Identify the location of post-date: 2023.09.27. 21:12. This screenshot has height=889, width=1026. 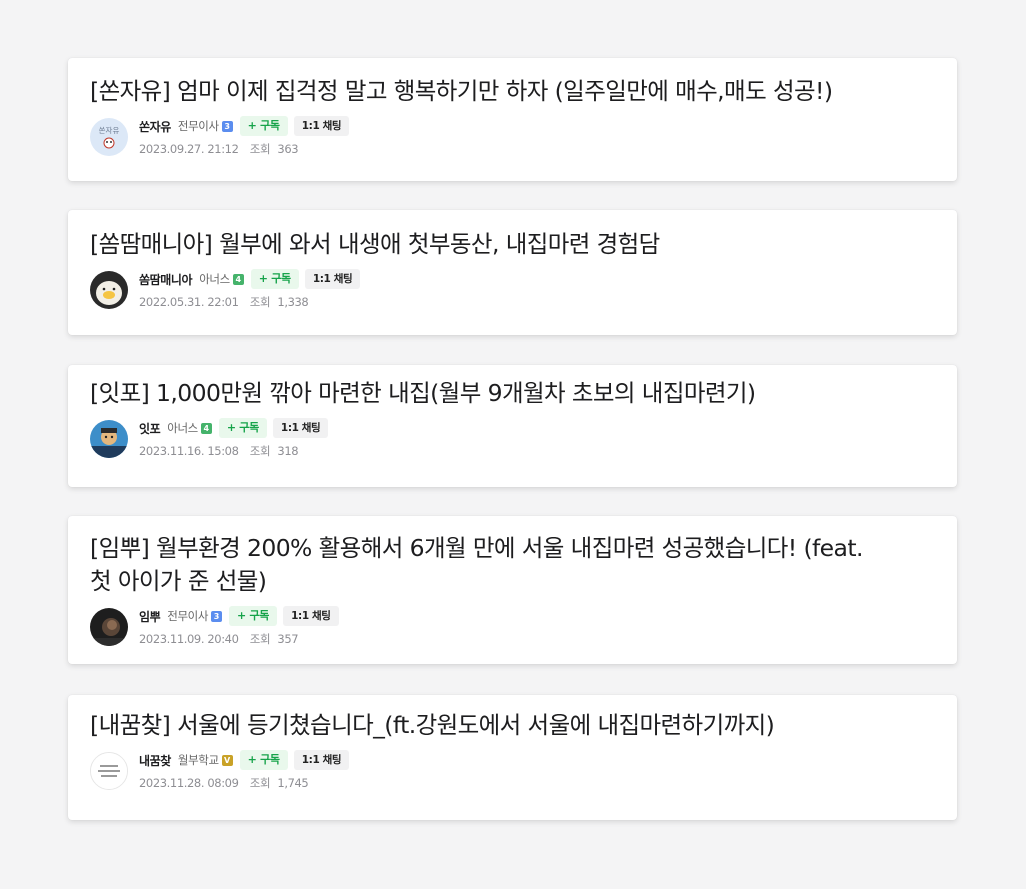
(189, 149).